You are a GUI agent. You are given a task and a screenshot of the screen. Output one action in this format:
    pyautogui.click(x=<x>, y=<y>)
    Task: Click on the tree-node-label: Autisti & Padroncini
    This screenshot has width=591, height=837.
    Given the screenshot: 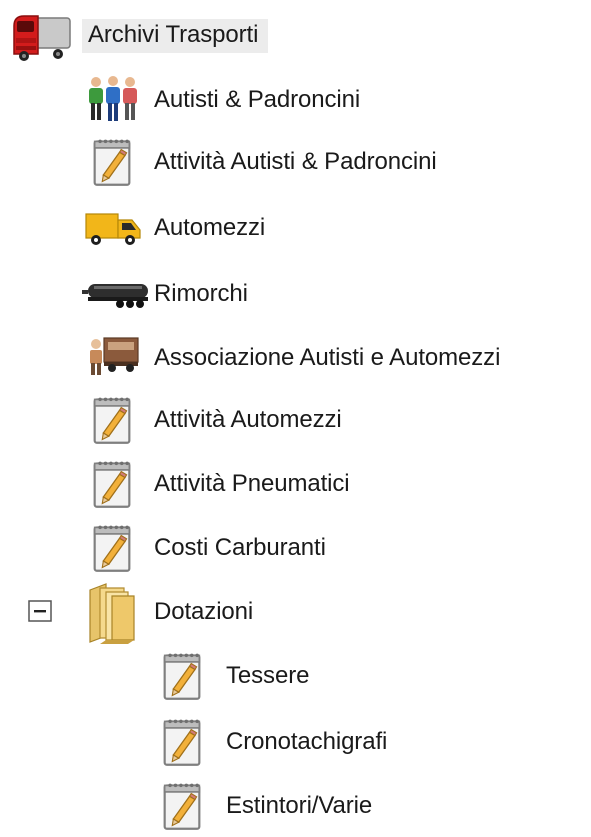 What is the action you would take?
    pyautogui.click(x=257, y=99)
    